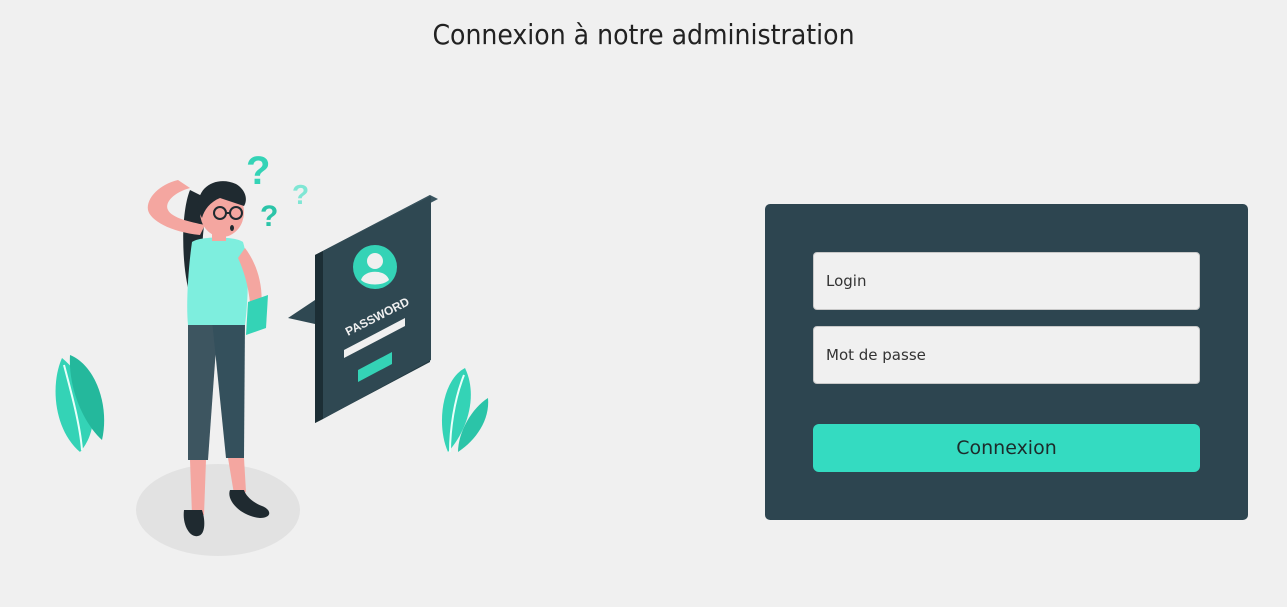 The width and height of the screenshot is (1287, 607). What do you see at coordinates (277, 191) in the screenshot?
I see `question-marks-icon: ? ? ?` at bounding box center [277, 191].